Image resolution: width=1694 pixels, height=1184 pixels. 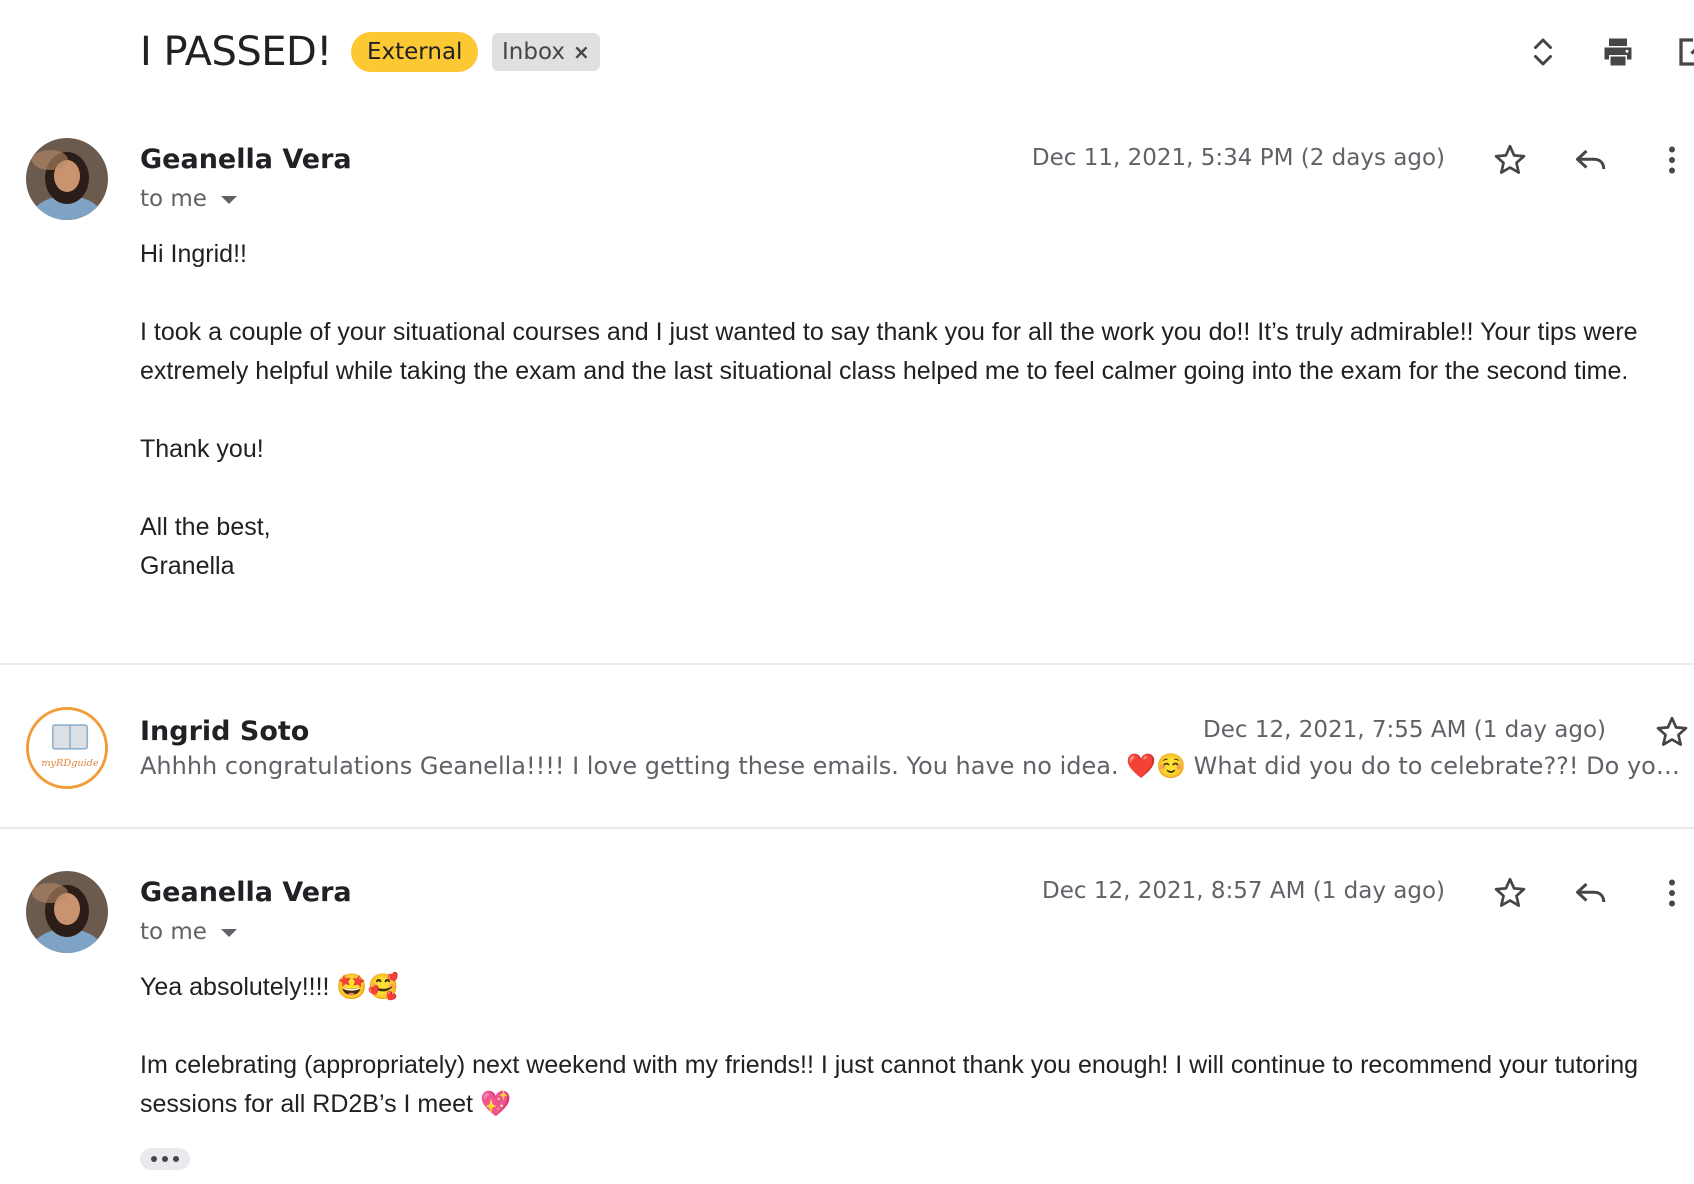 What do you see at coordinates (1618, 52) in the screenshot?
I see `print-icon` at bounding box center [1618, 52].